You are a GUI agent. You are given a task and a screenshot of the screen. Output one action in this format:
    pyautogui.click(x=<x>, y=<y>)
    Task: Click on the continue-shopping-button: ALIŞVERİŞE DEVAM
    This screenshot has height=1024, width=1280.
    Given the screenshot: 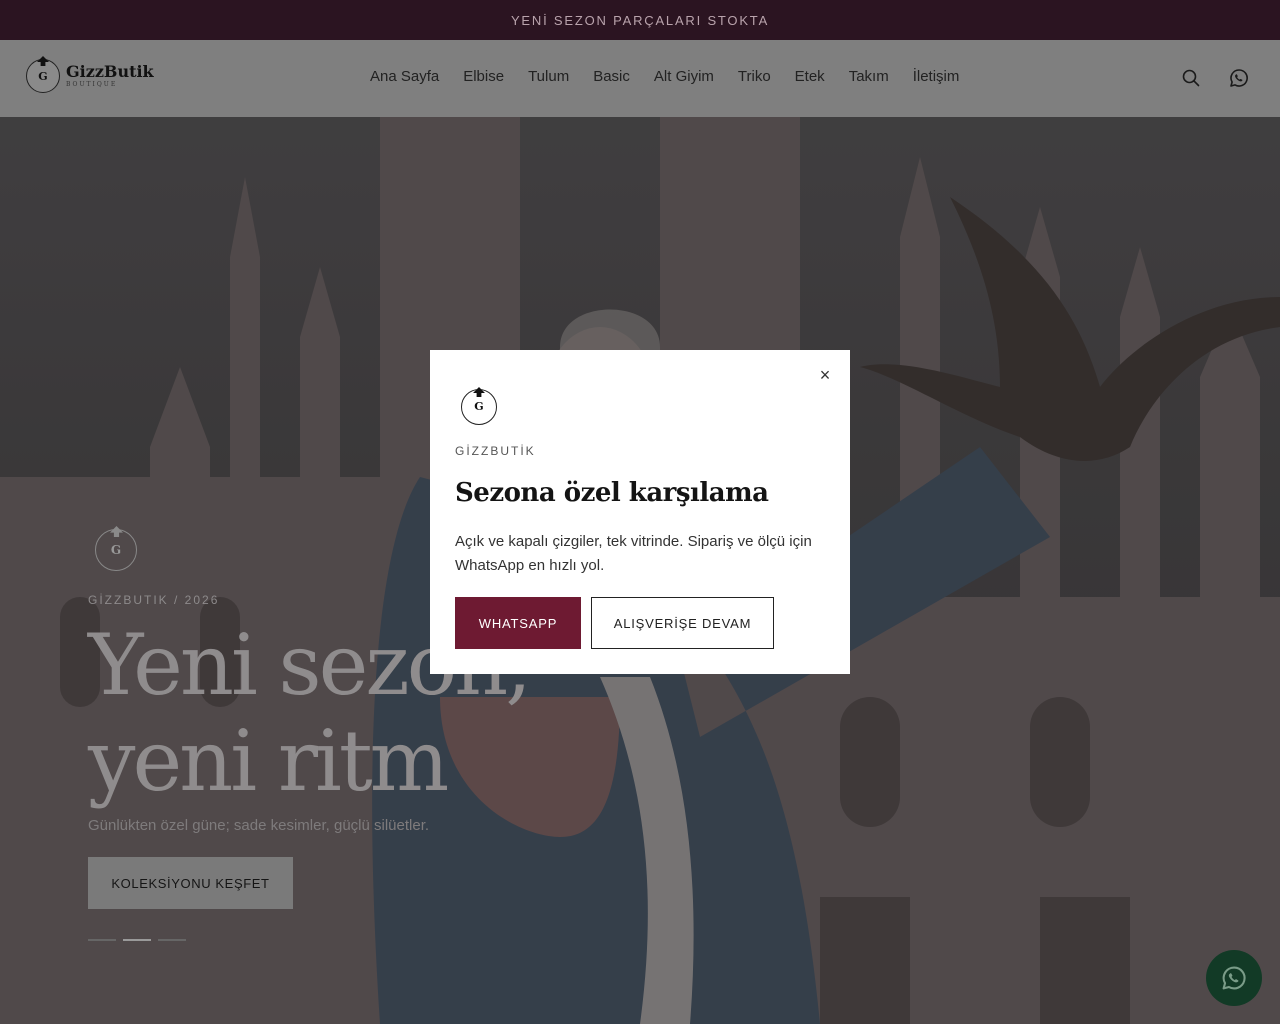 What is the action you would take?
    pyautogui.click(x=682, y=623)
    